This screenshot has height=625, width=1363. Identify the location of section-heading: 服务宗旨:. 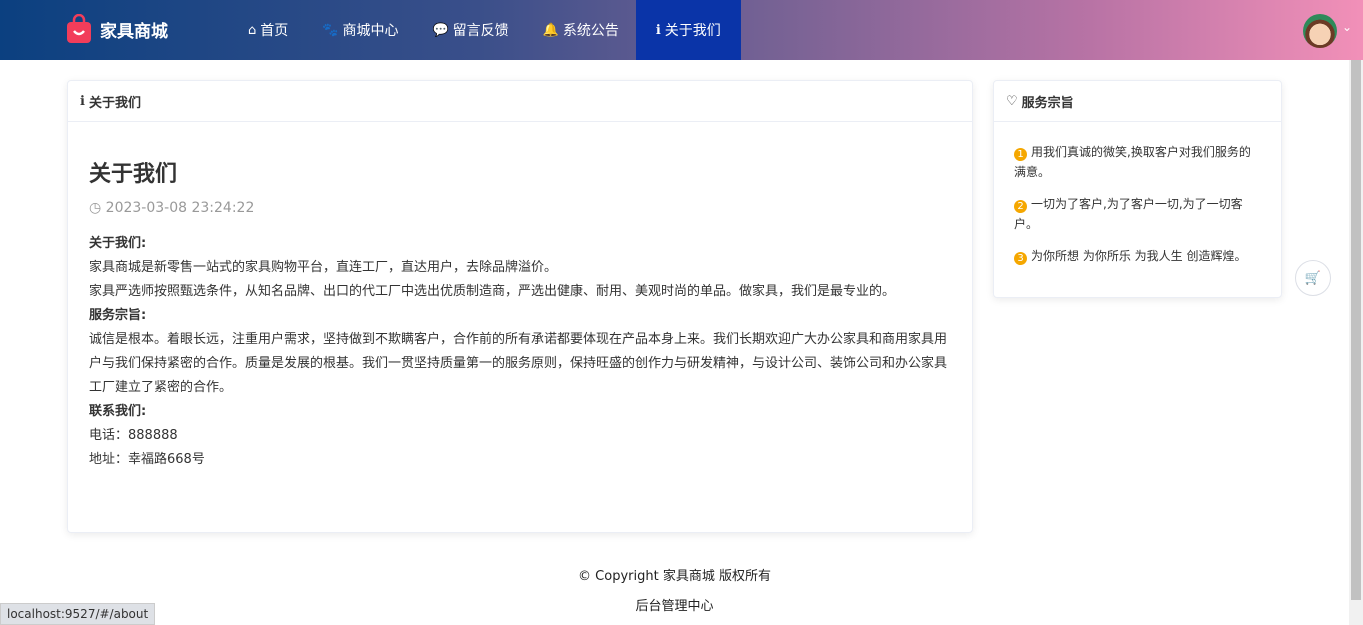
(118, 315).